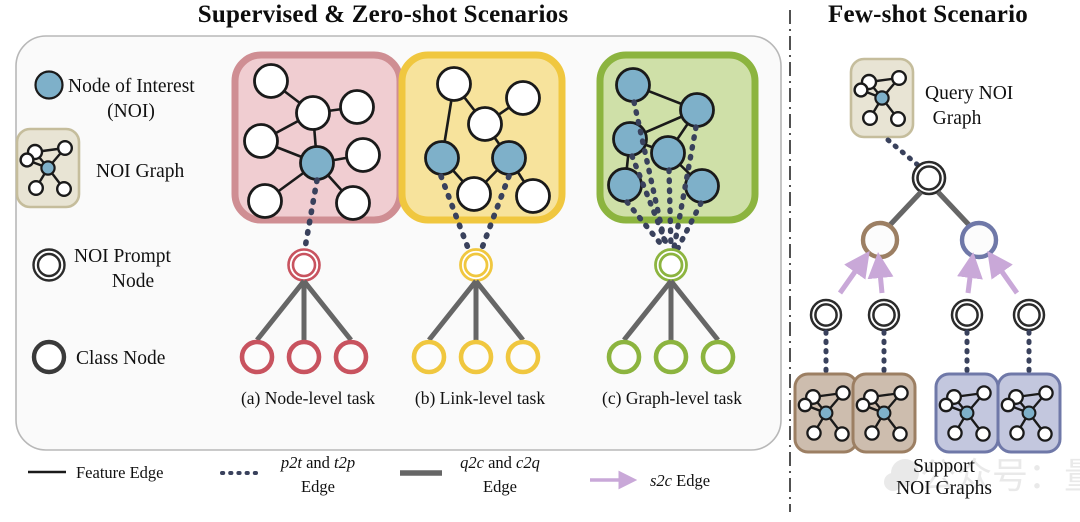 Image resolution: width=1080 pixels, height=522 pixels. I want to click on legend-prompt-label-1: NOI Prompt, so click(123, 256).